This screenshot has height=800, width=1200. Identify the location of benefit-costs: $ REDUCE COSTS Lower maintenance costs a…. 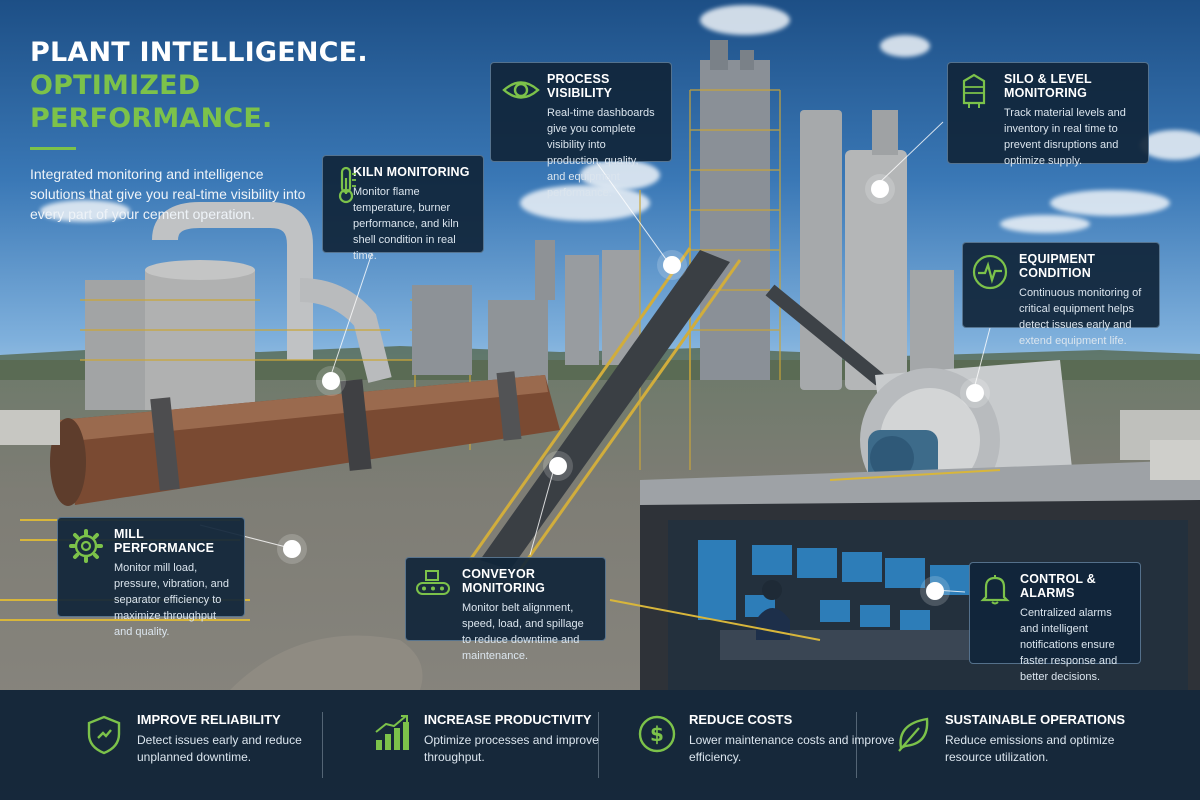
(765, 745).